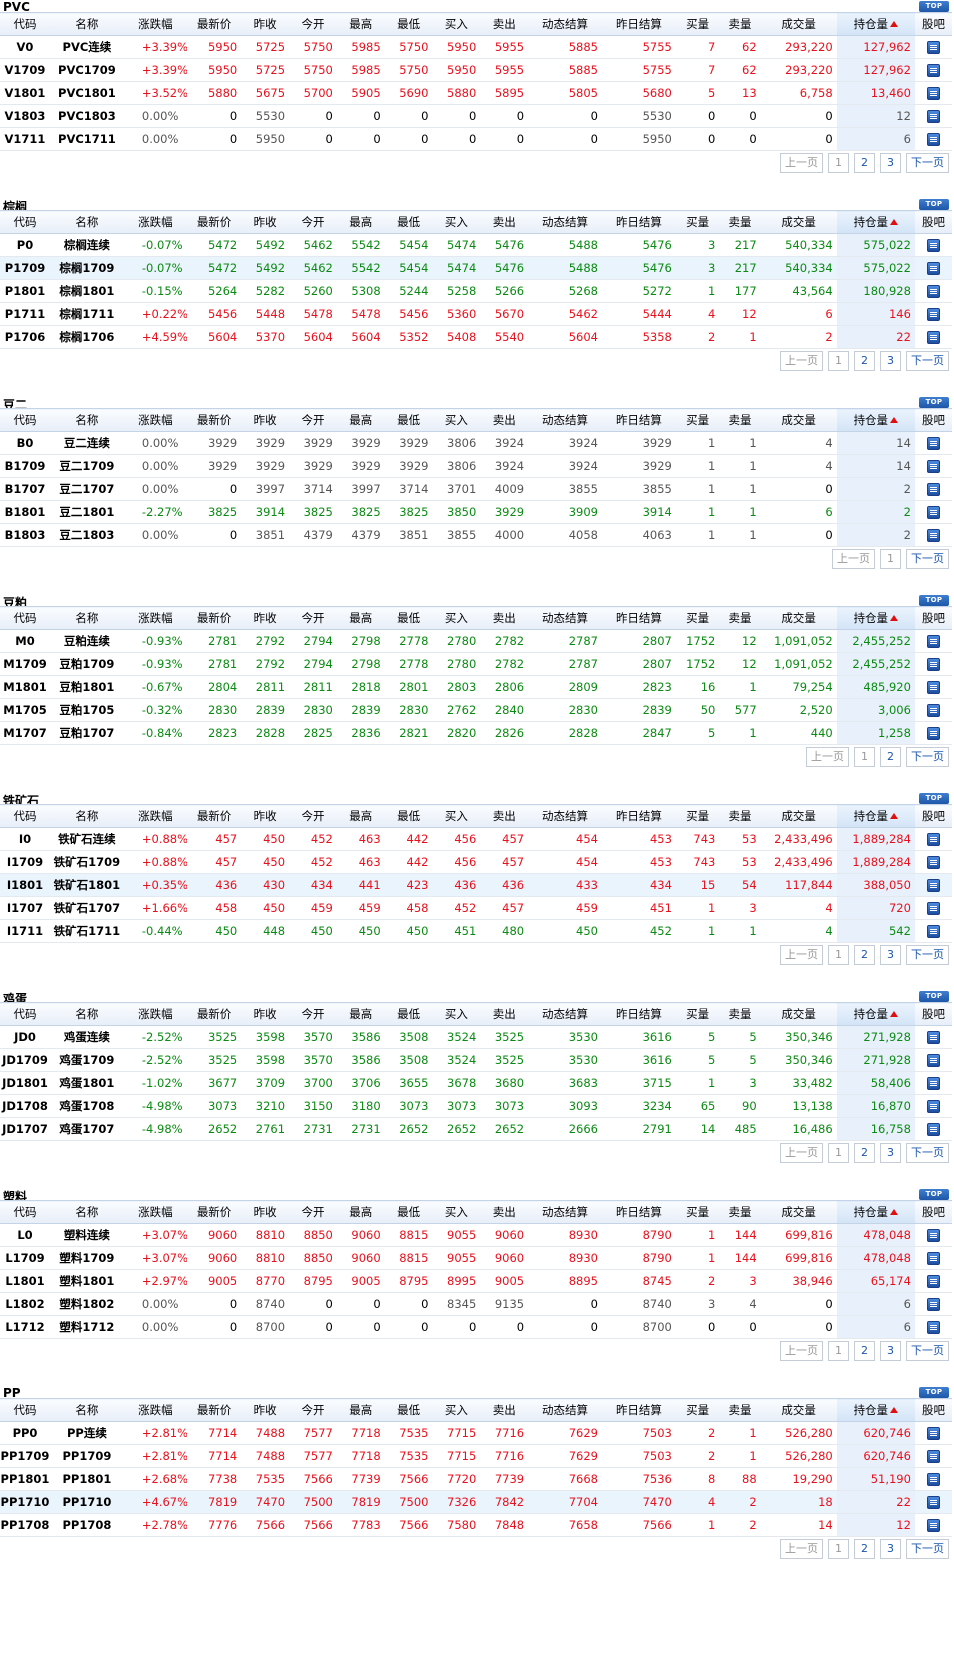 This screenshot has height=1661, width=954. Describe the element at coordinates (86, 1479) in the screenshot. I see `cell-name: PP1801` at that location.